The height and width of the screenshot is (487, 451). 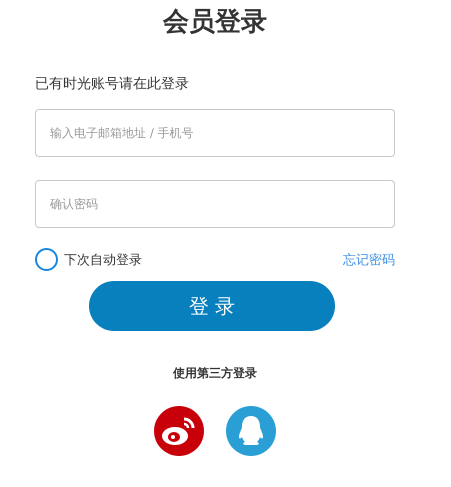 I want to click on login-prompt: 已有时光账号请在此登录, so click(x=112, y=84).